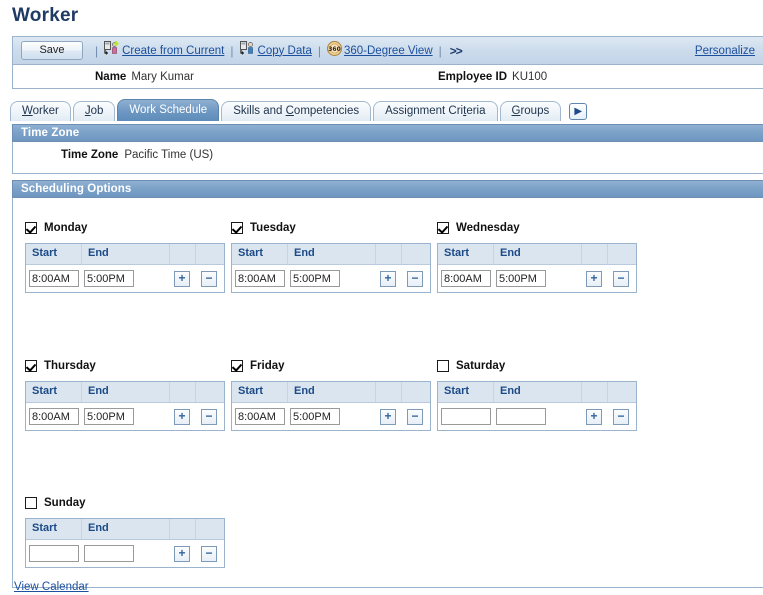 This screenshot has width=763, height=595. I want to click on day-header-wednesday: Wednesday, so click(537, 228).